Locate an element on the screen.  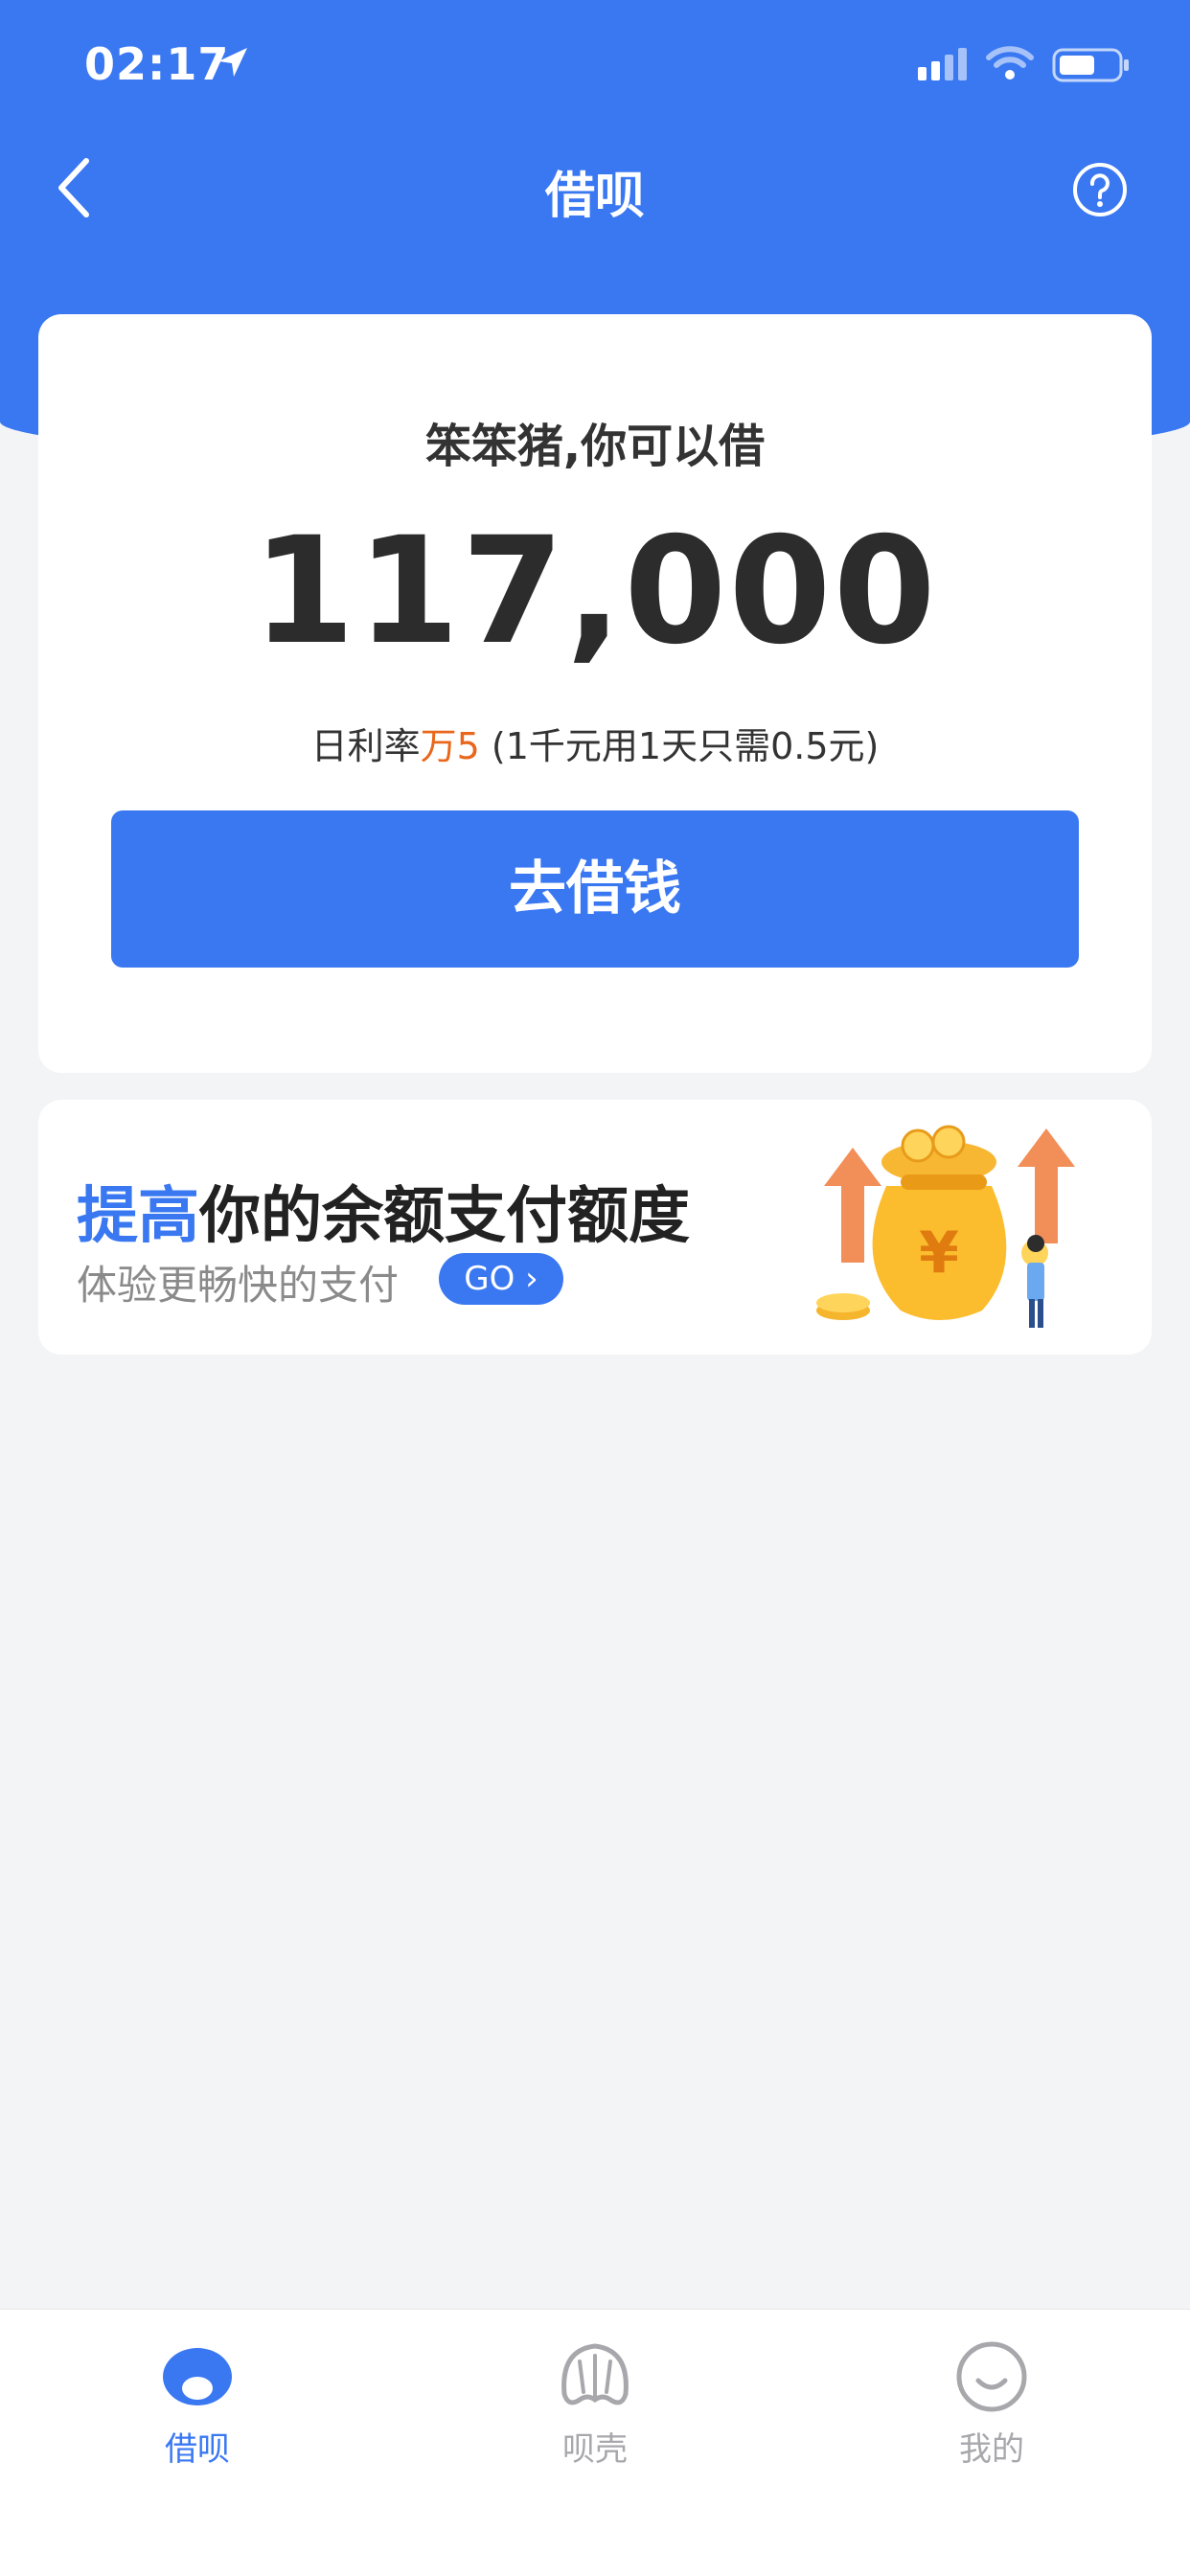
money-bag-illustration: ¥ is located at coordinates (946, 1226).